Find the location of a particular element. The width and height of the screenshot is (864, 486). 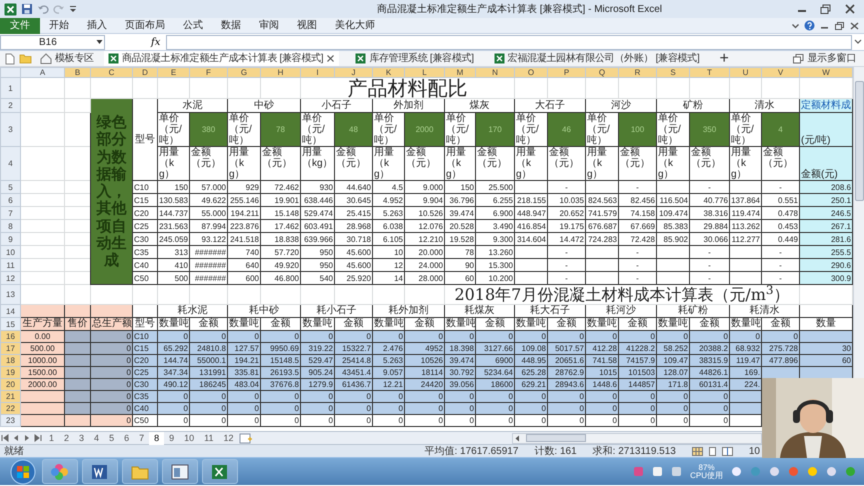

page-layout-icon is located at coordinates (712, 451).